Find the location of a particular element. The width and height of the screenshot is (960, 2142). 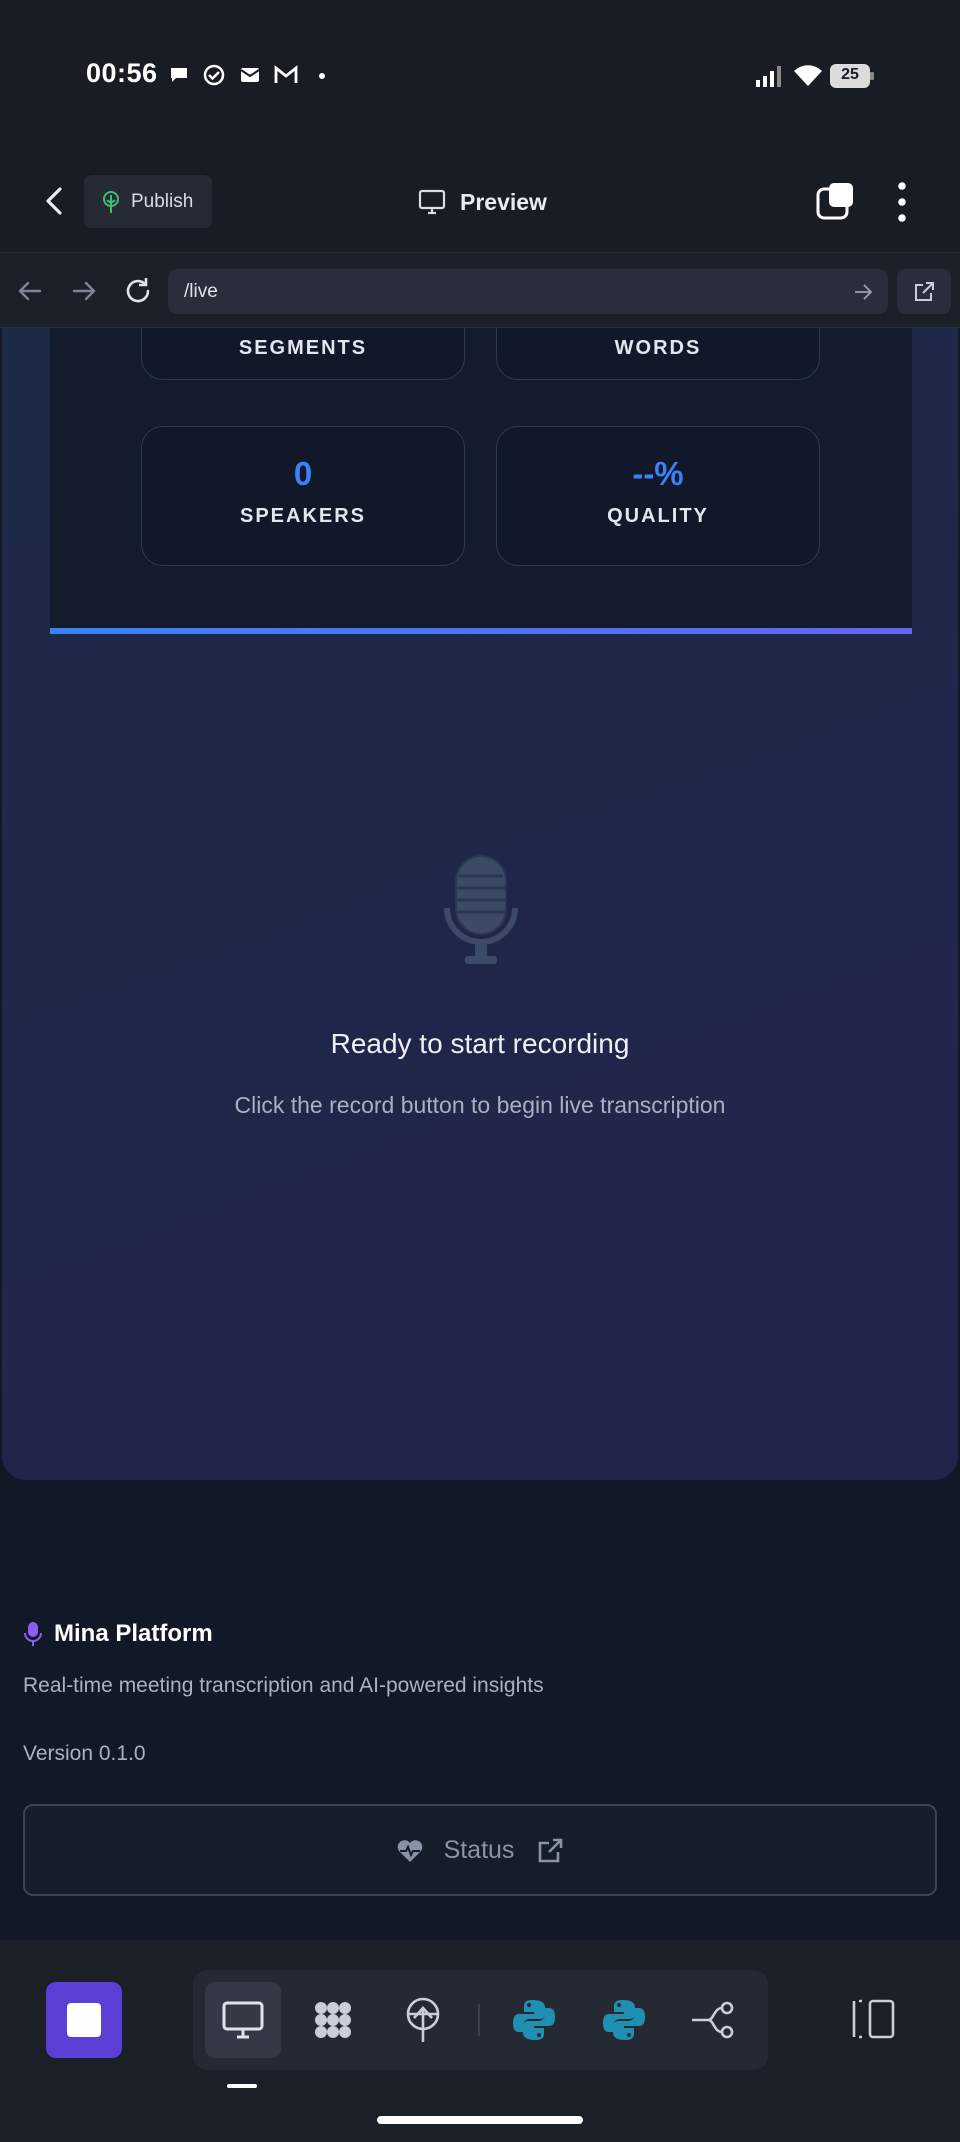

deploy-tool-button is located at coordinates (423, 2020).